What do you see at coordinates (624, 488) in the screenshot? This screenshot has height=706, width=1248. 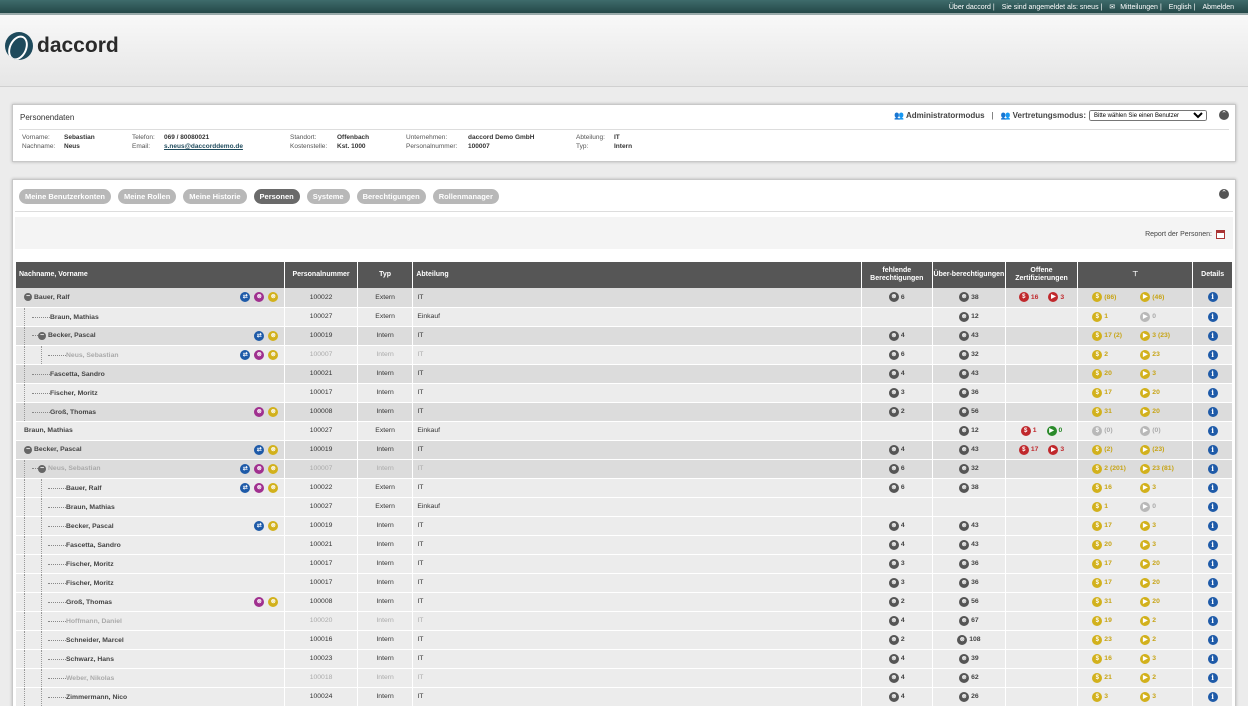 I see `table-row: Bauer, Ralf ⇄ ⊗ ⊗ 100022 Extern IT ⊗ 6 ⊗ 38 $16 ▶ 3 i` at bounding box center [624, 488].